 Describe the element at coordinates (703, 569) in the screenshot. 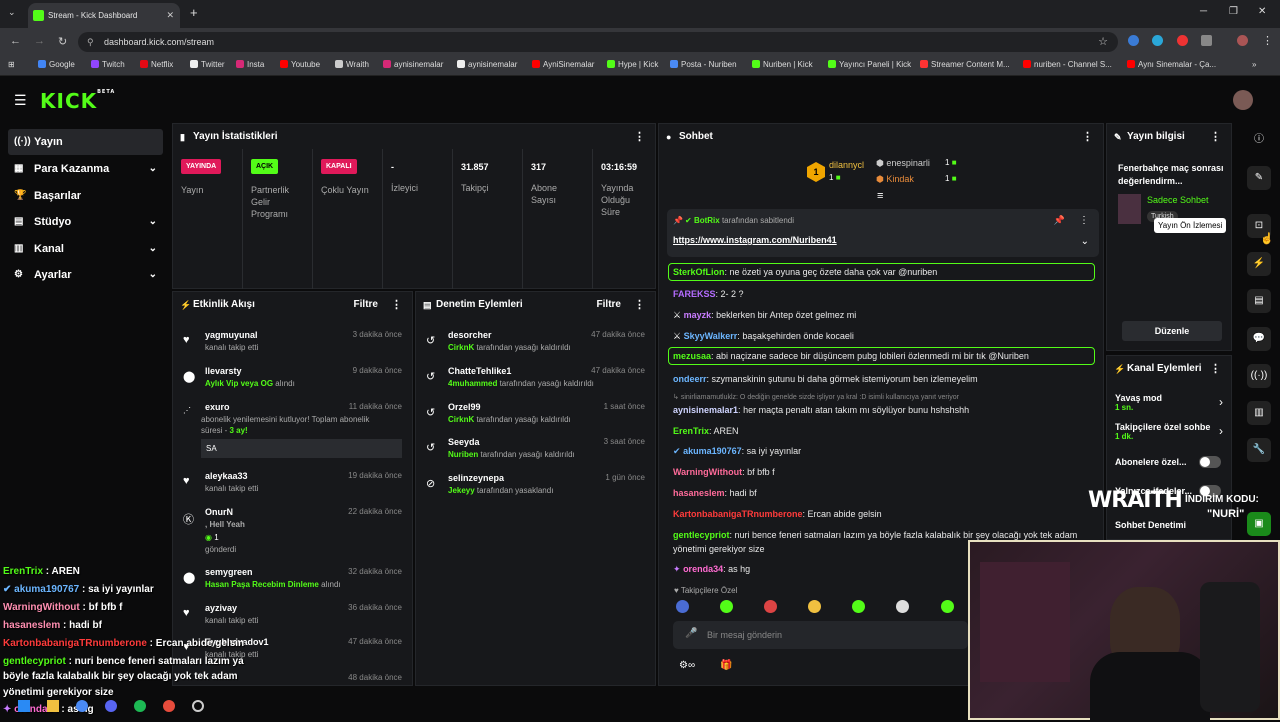

I see `chat-user: orenda34` at that location.